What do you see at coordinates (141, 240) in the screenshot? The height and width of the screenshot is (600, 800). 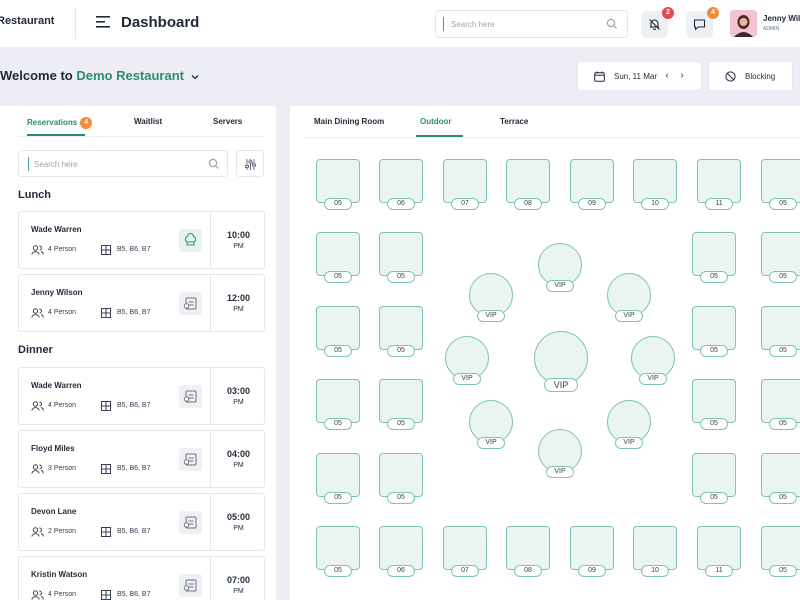 I see `reservation-card: Wade Warren 4 Person B5, B6, B7 10:00 PM` at bounding box center [141, 240].